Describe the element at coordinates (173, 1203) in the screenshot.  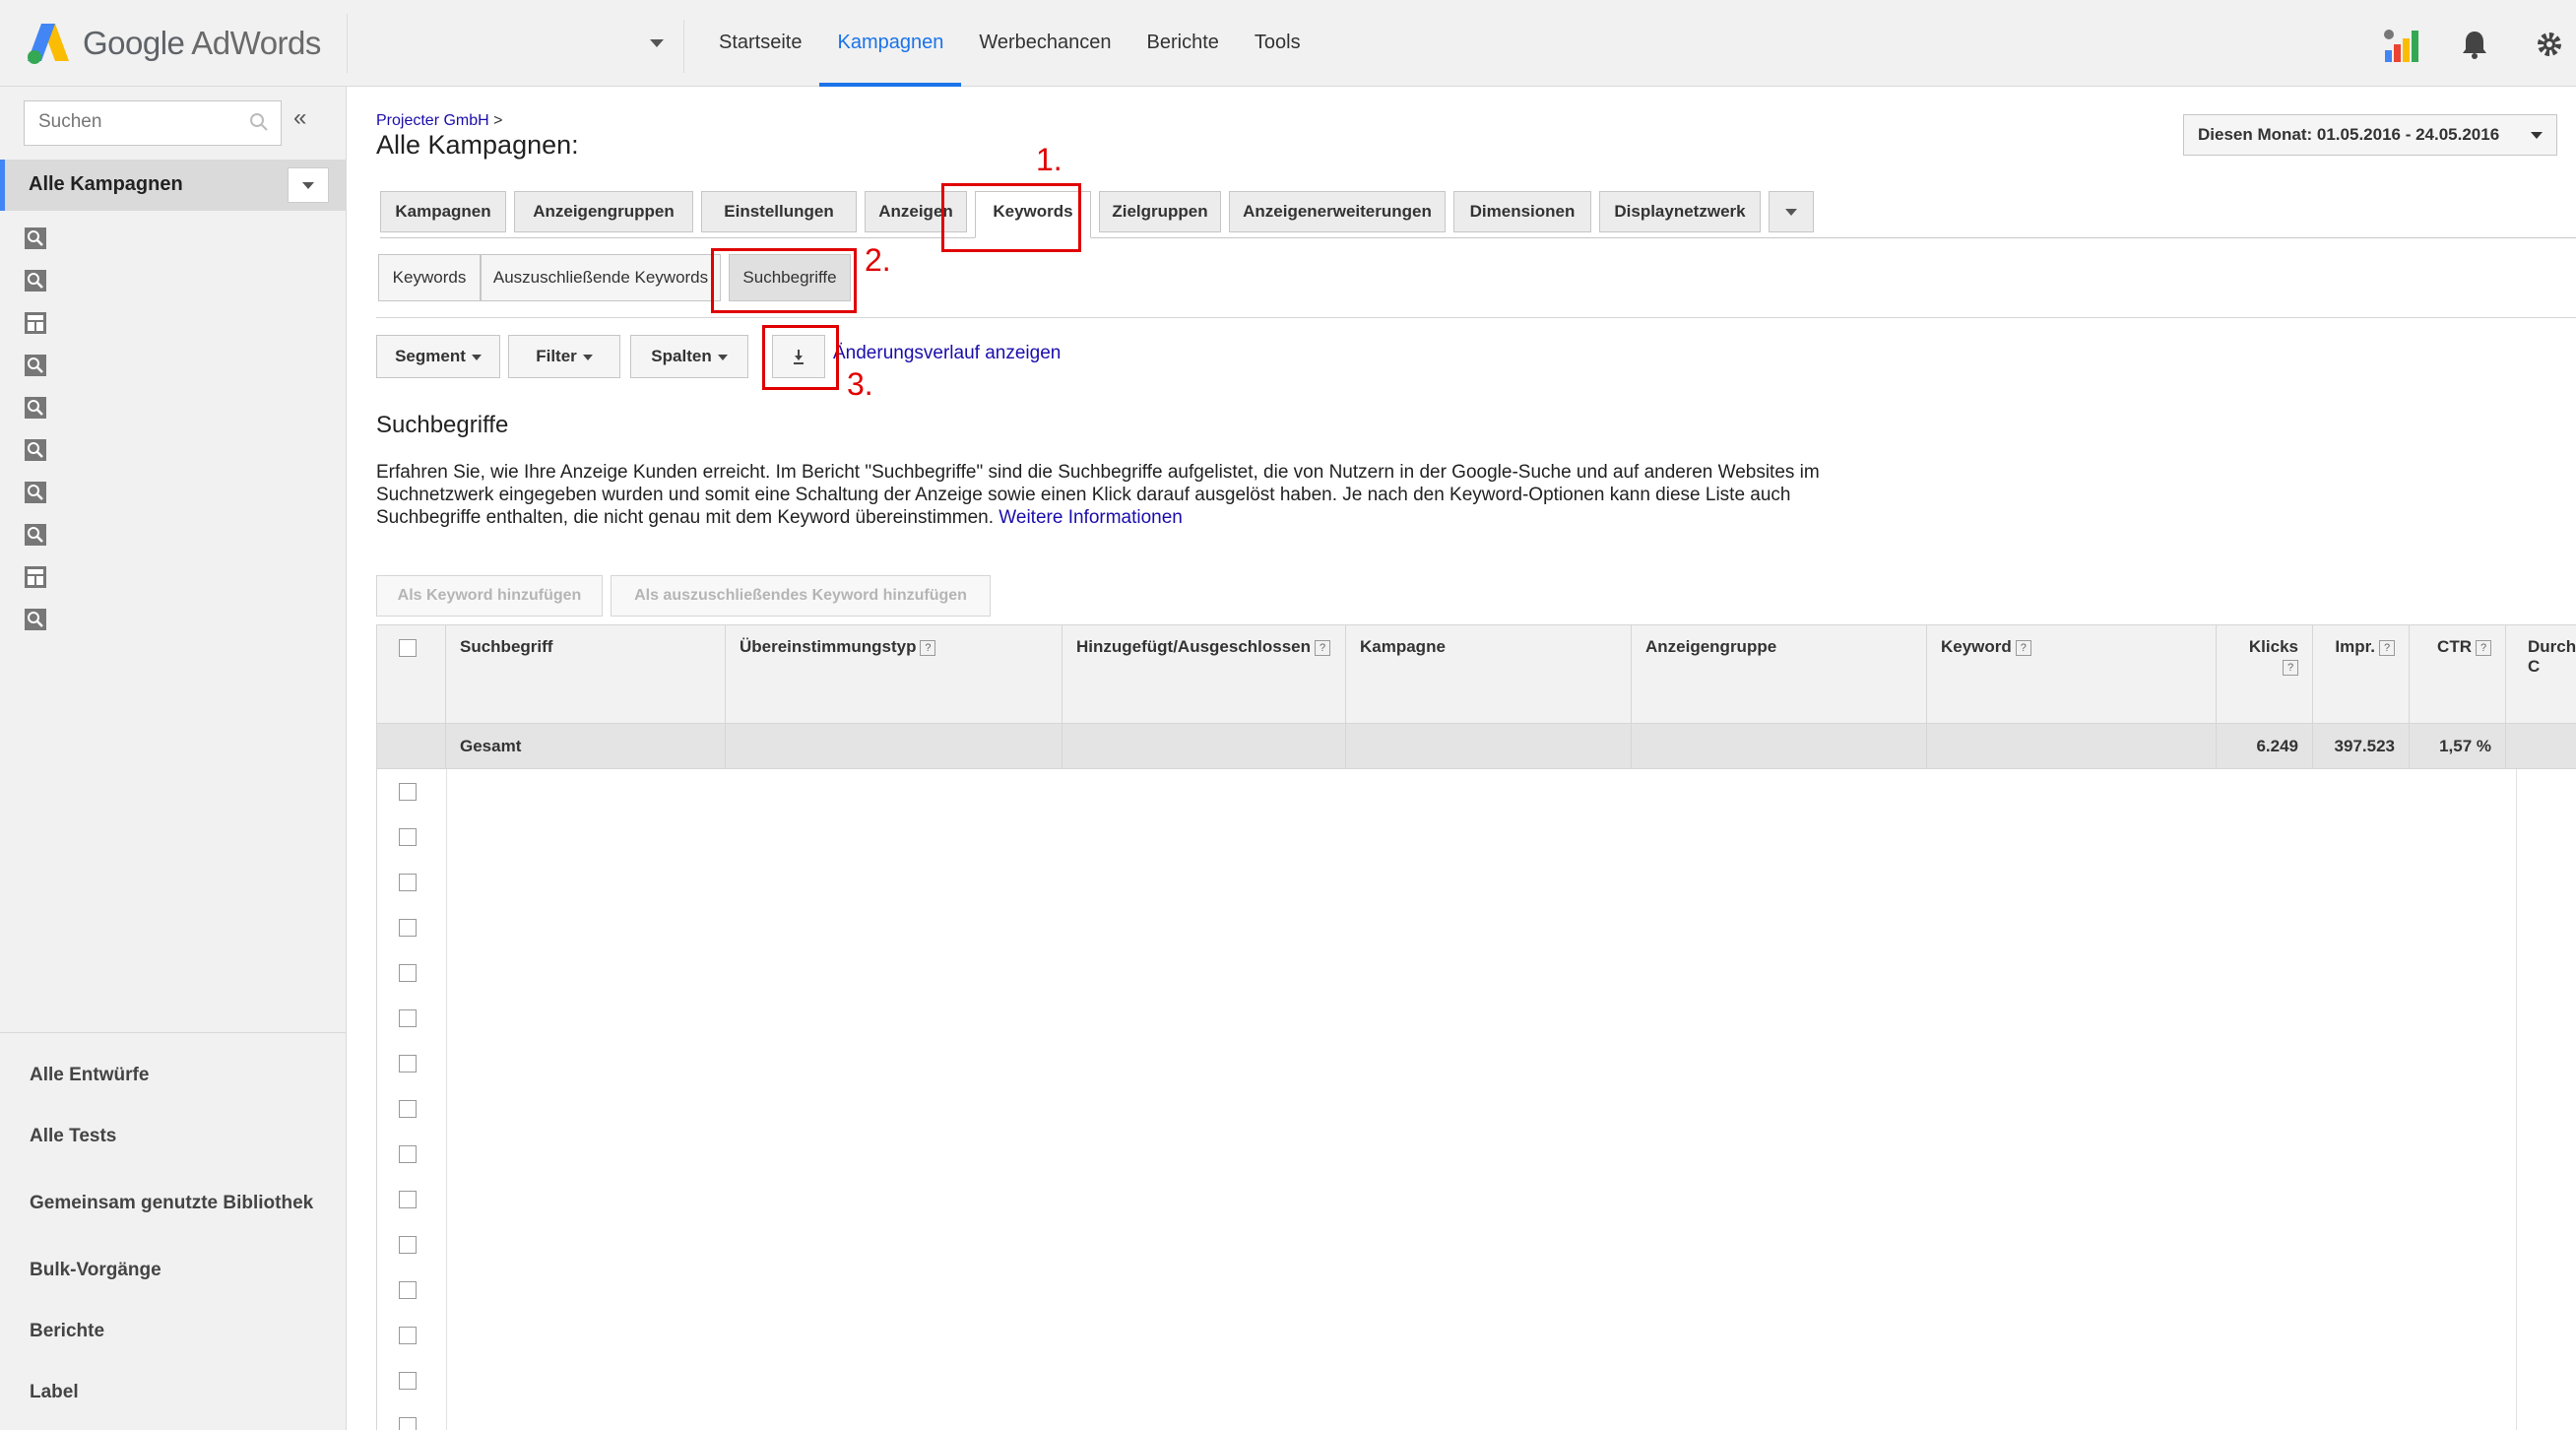
I see `sidebar-link-shared-library: Gemeinsam genutzte Bibliothek` at that location.